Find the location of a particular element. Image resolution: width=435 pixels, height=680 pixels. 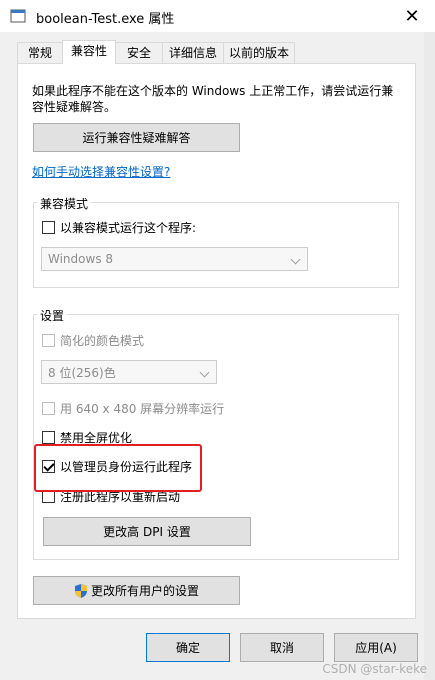

close-button: ✕ is located at coordinates (412, 16).